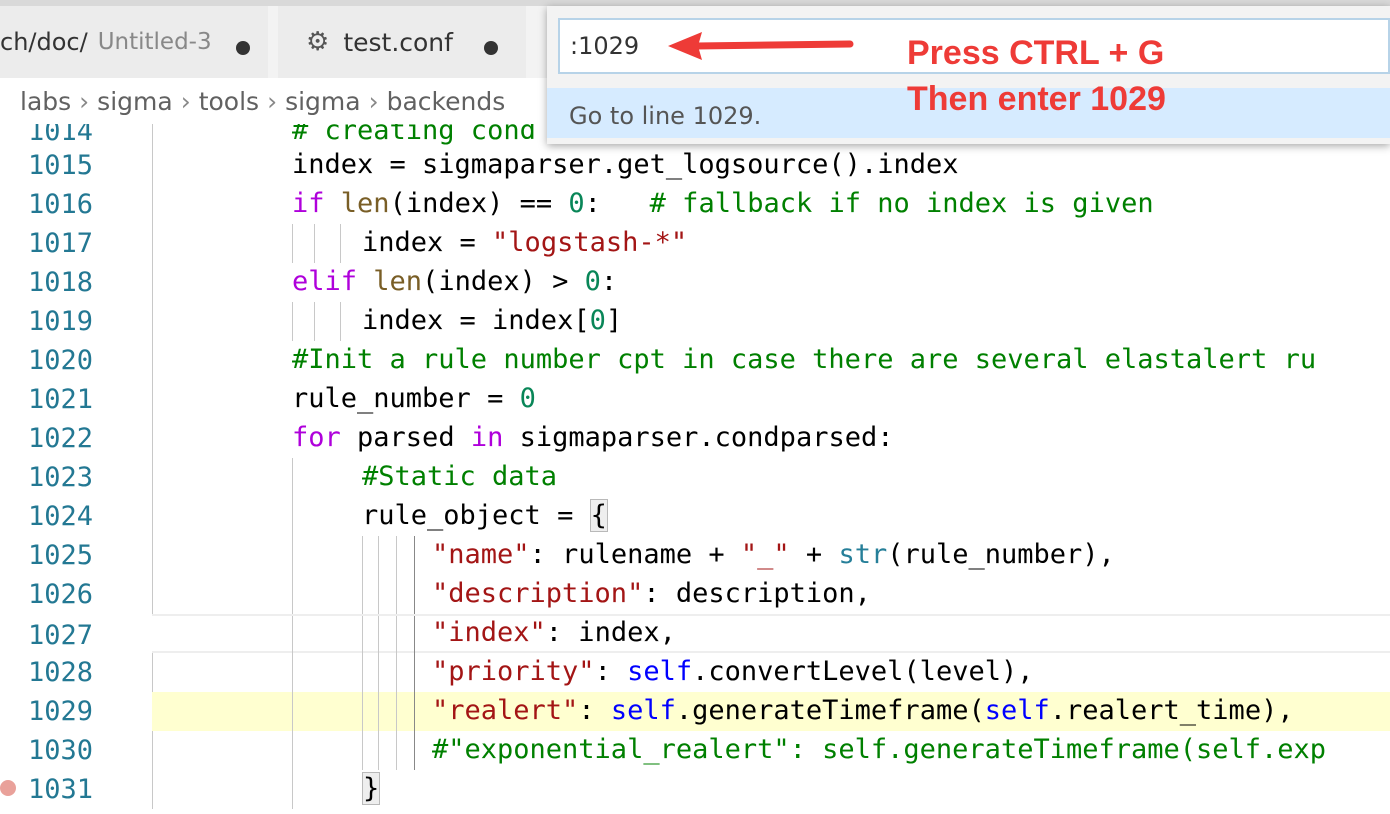 This screenshot has height=814, width=1390. I want to click on line-number: 1031, so click(61, 789).